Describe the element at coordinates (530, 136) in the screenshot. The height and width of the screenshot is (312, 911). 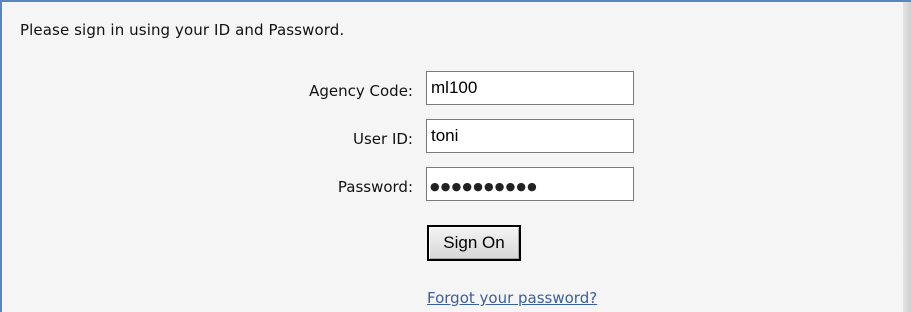
I see `user-id-field` at that location.